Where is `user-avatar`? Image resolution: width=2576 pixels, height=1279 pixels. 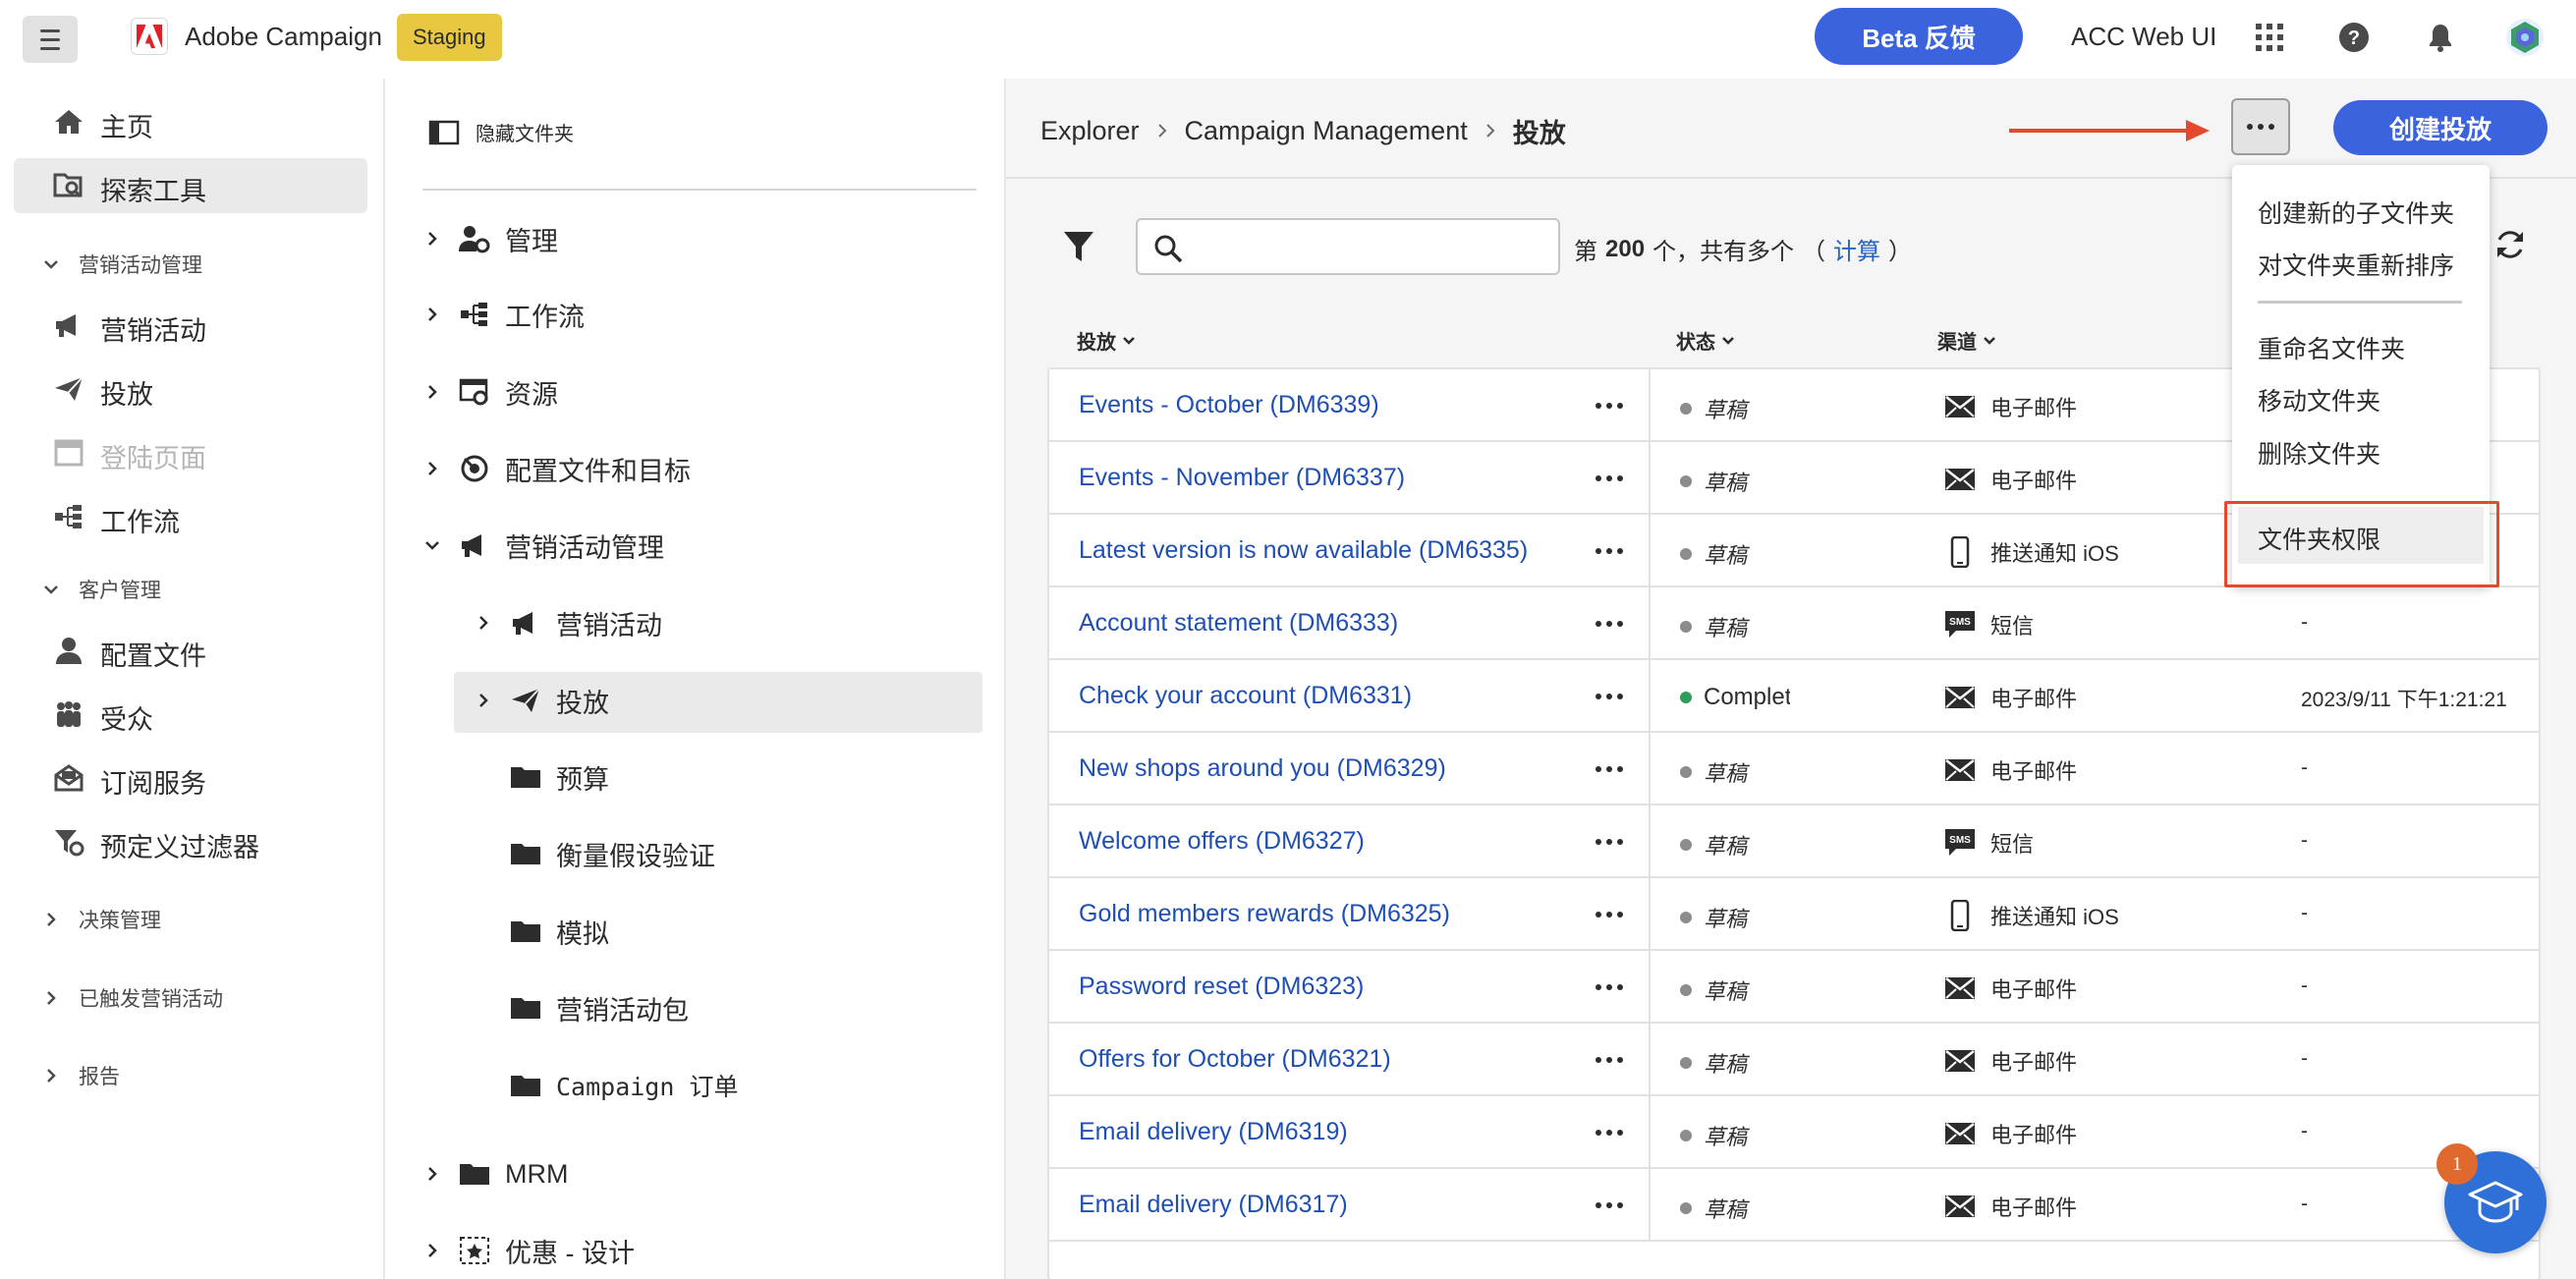
user-avatar is located at coordinates (2525, 37).